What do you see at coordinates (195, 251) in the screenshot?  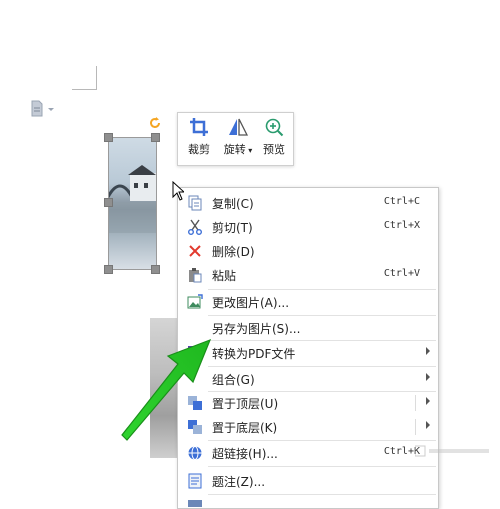 I see `delete-x-icon` at bounding box center [195, 251].